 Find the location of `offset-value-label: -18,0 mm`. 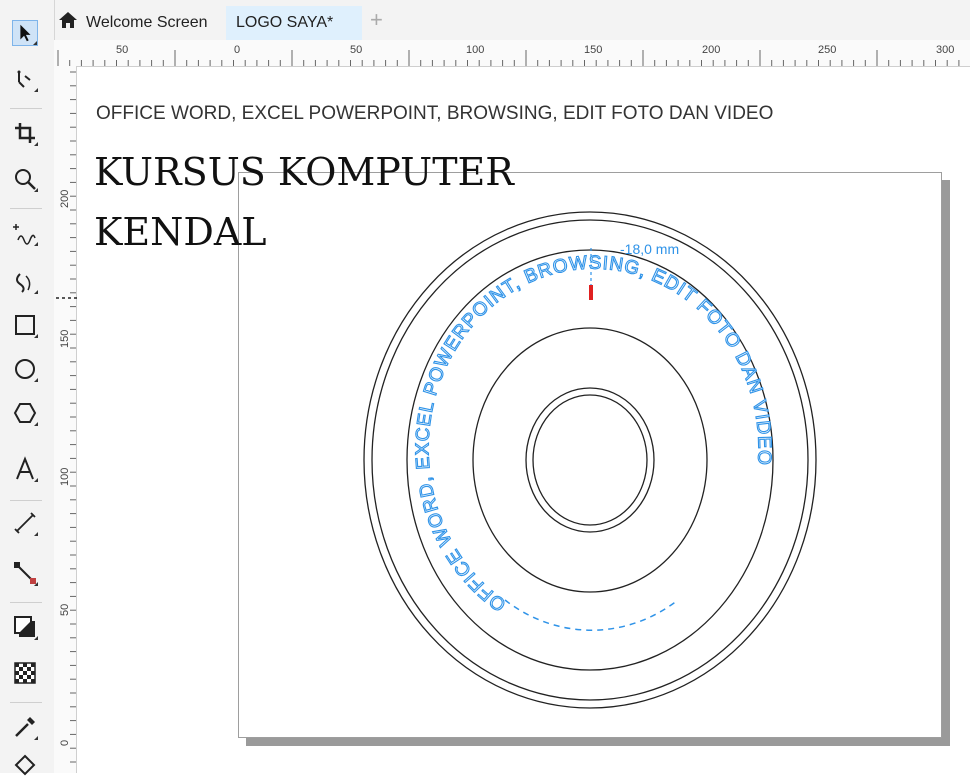

offset-value-label: -18,0 mm is located at coordinates (649, 249).